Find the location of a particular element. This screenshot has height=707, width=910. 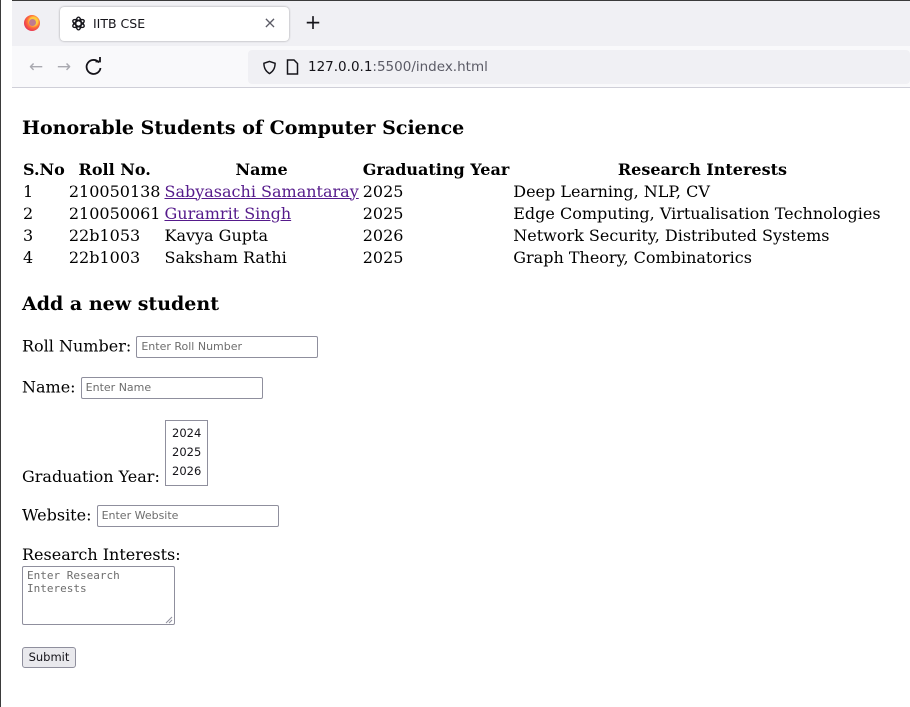

tracking-shield-icon is located at coordinates (269, 67).